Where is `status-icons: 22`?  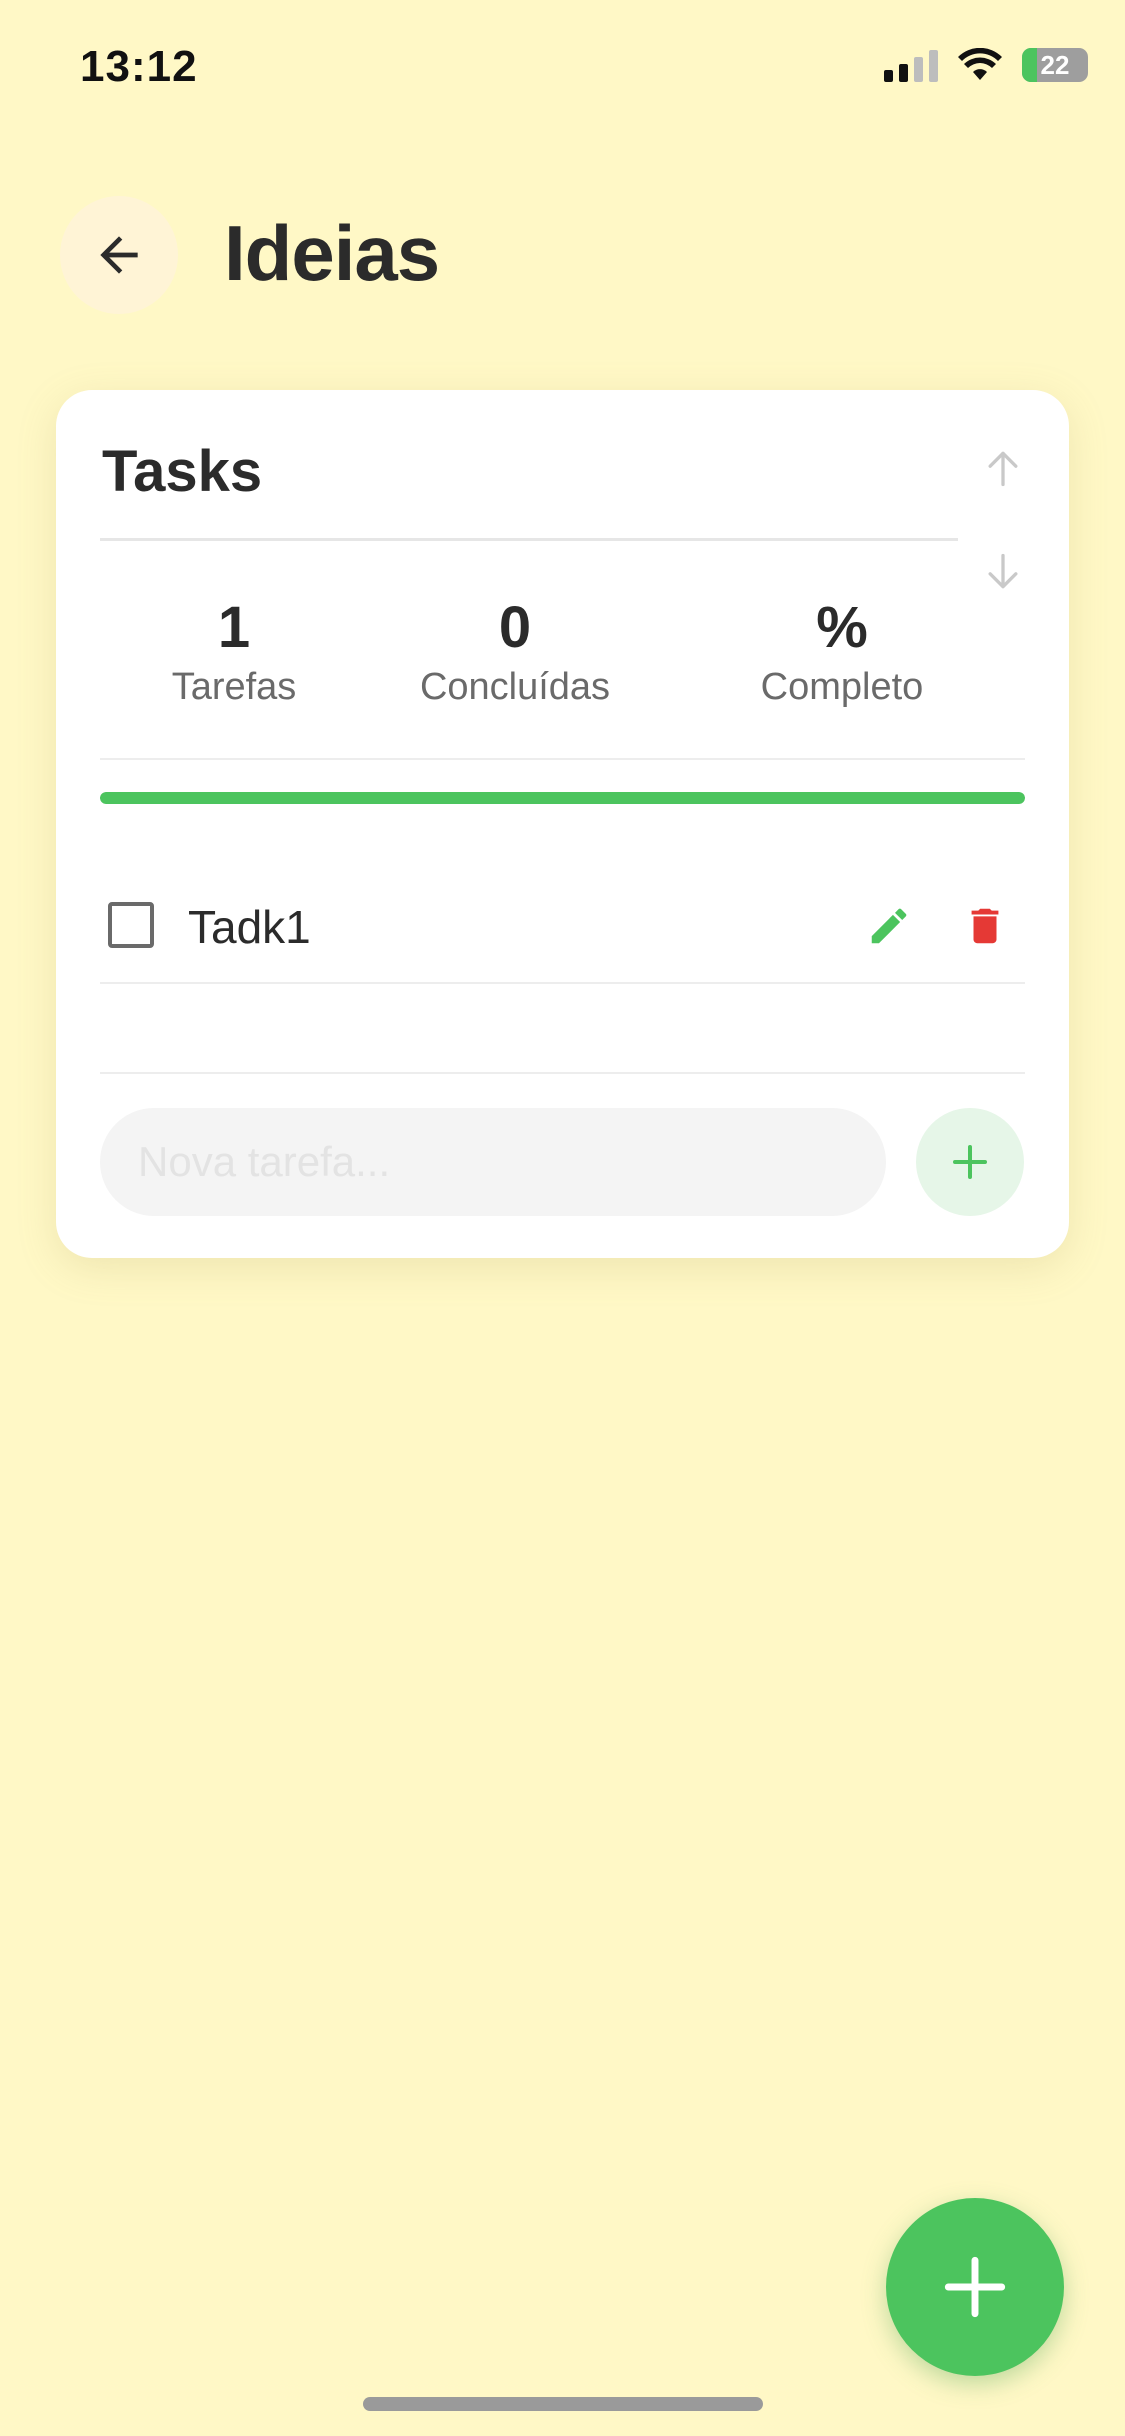
status-icons: 22 is located at coordinates (986, 65).